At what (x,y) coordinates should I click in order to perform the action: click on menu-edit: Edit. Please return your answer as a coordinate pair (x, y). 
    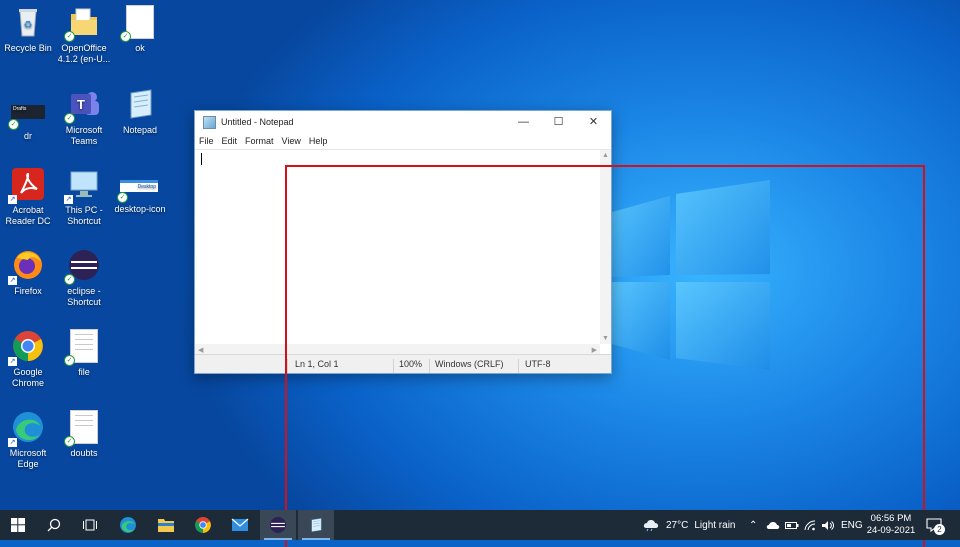
    Looking at the image, I should click on (230, 141).